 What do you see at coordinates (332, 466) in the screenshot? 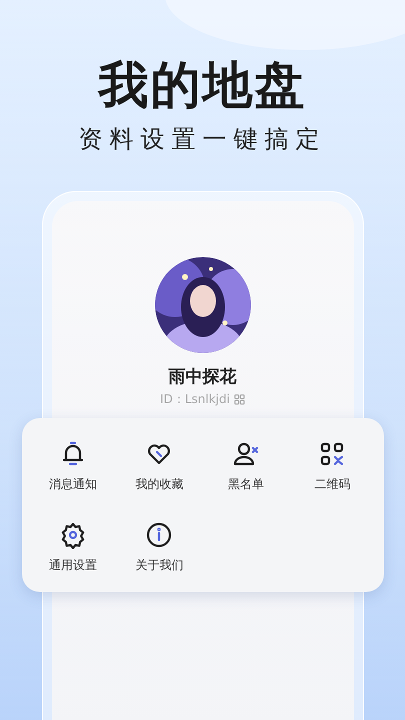
I see `menu-item: 二维码` at bounding box center [332, 466].